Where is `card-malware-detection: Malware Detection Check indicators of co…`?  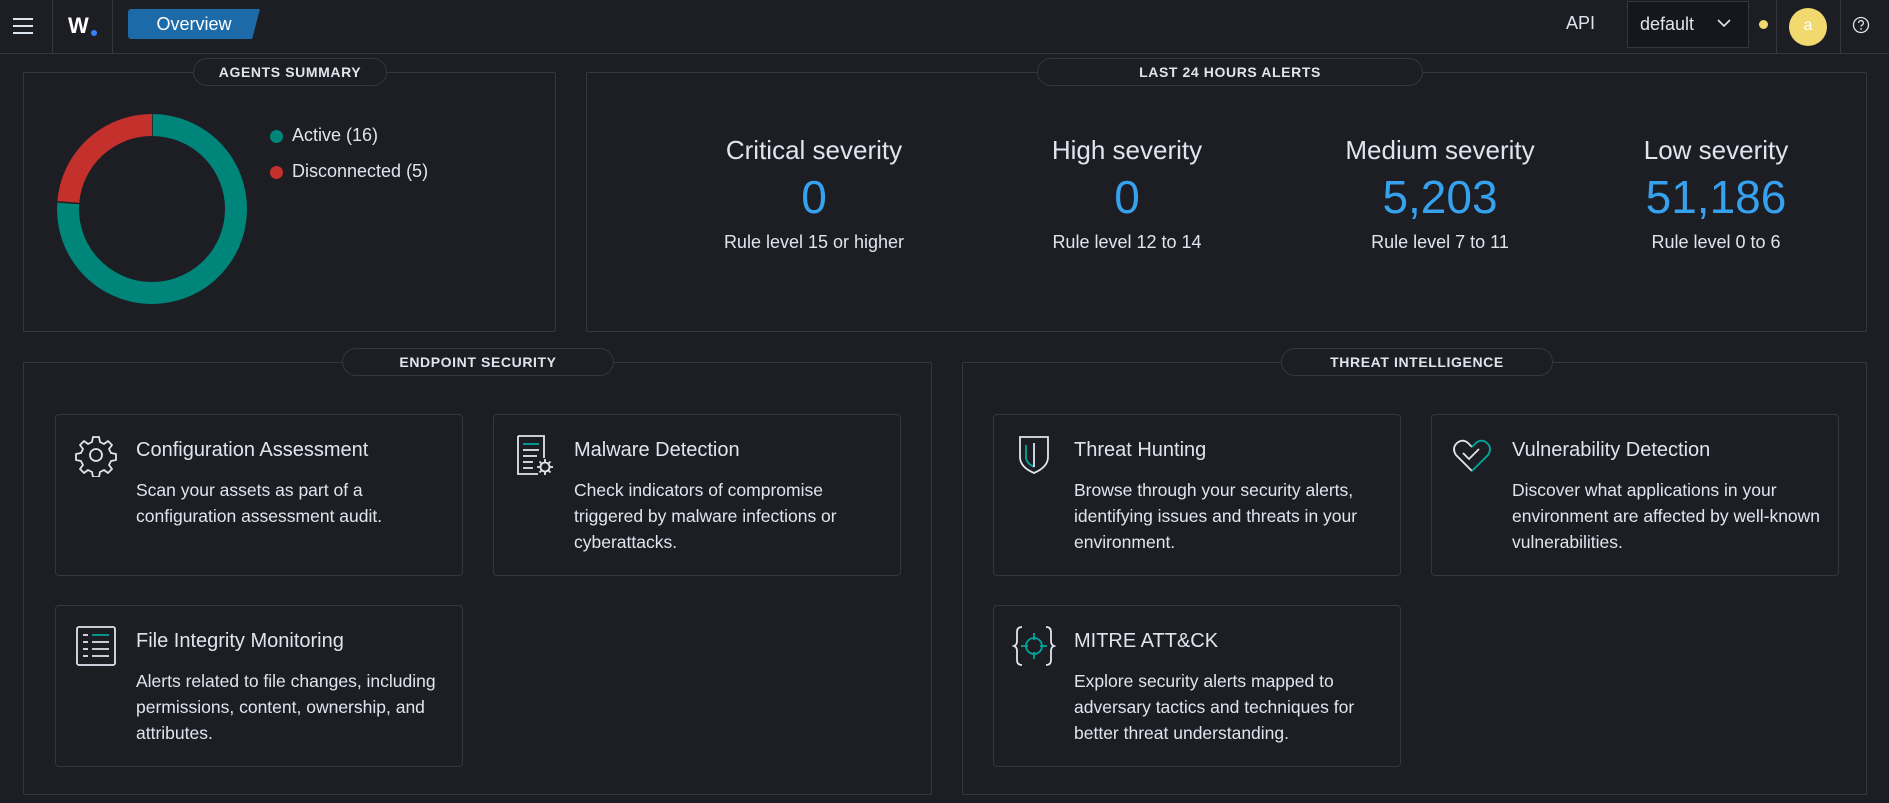 card-malware-detection: Malware Detection Check indicators of co… is located at coordinates (697, 495).